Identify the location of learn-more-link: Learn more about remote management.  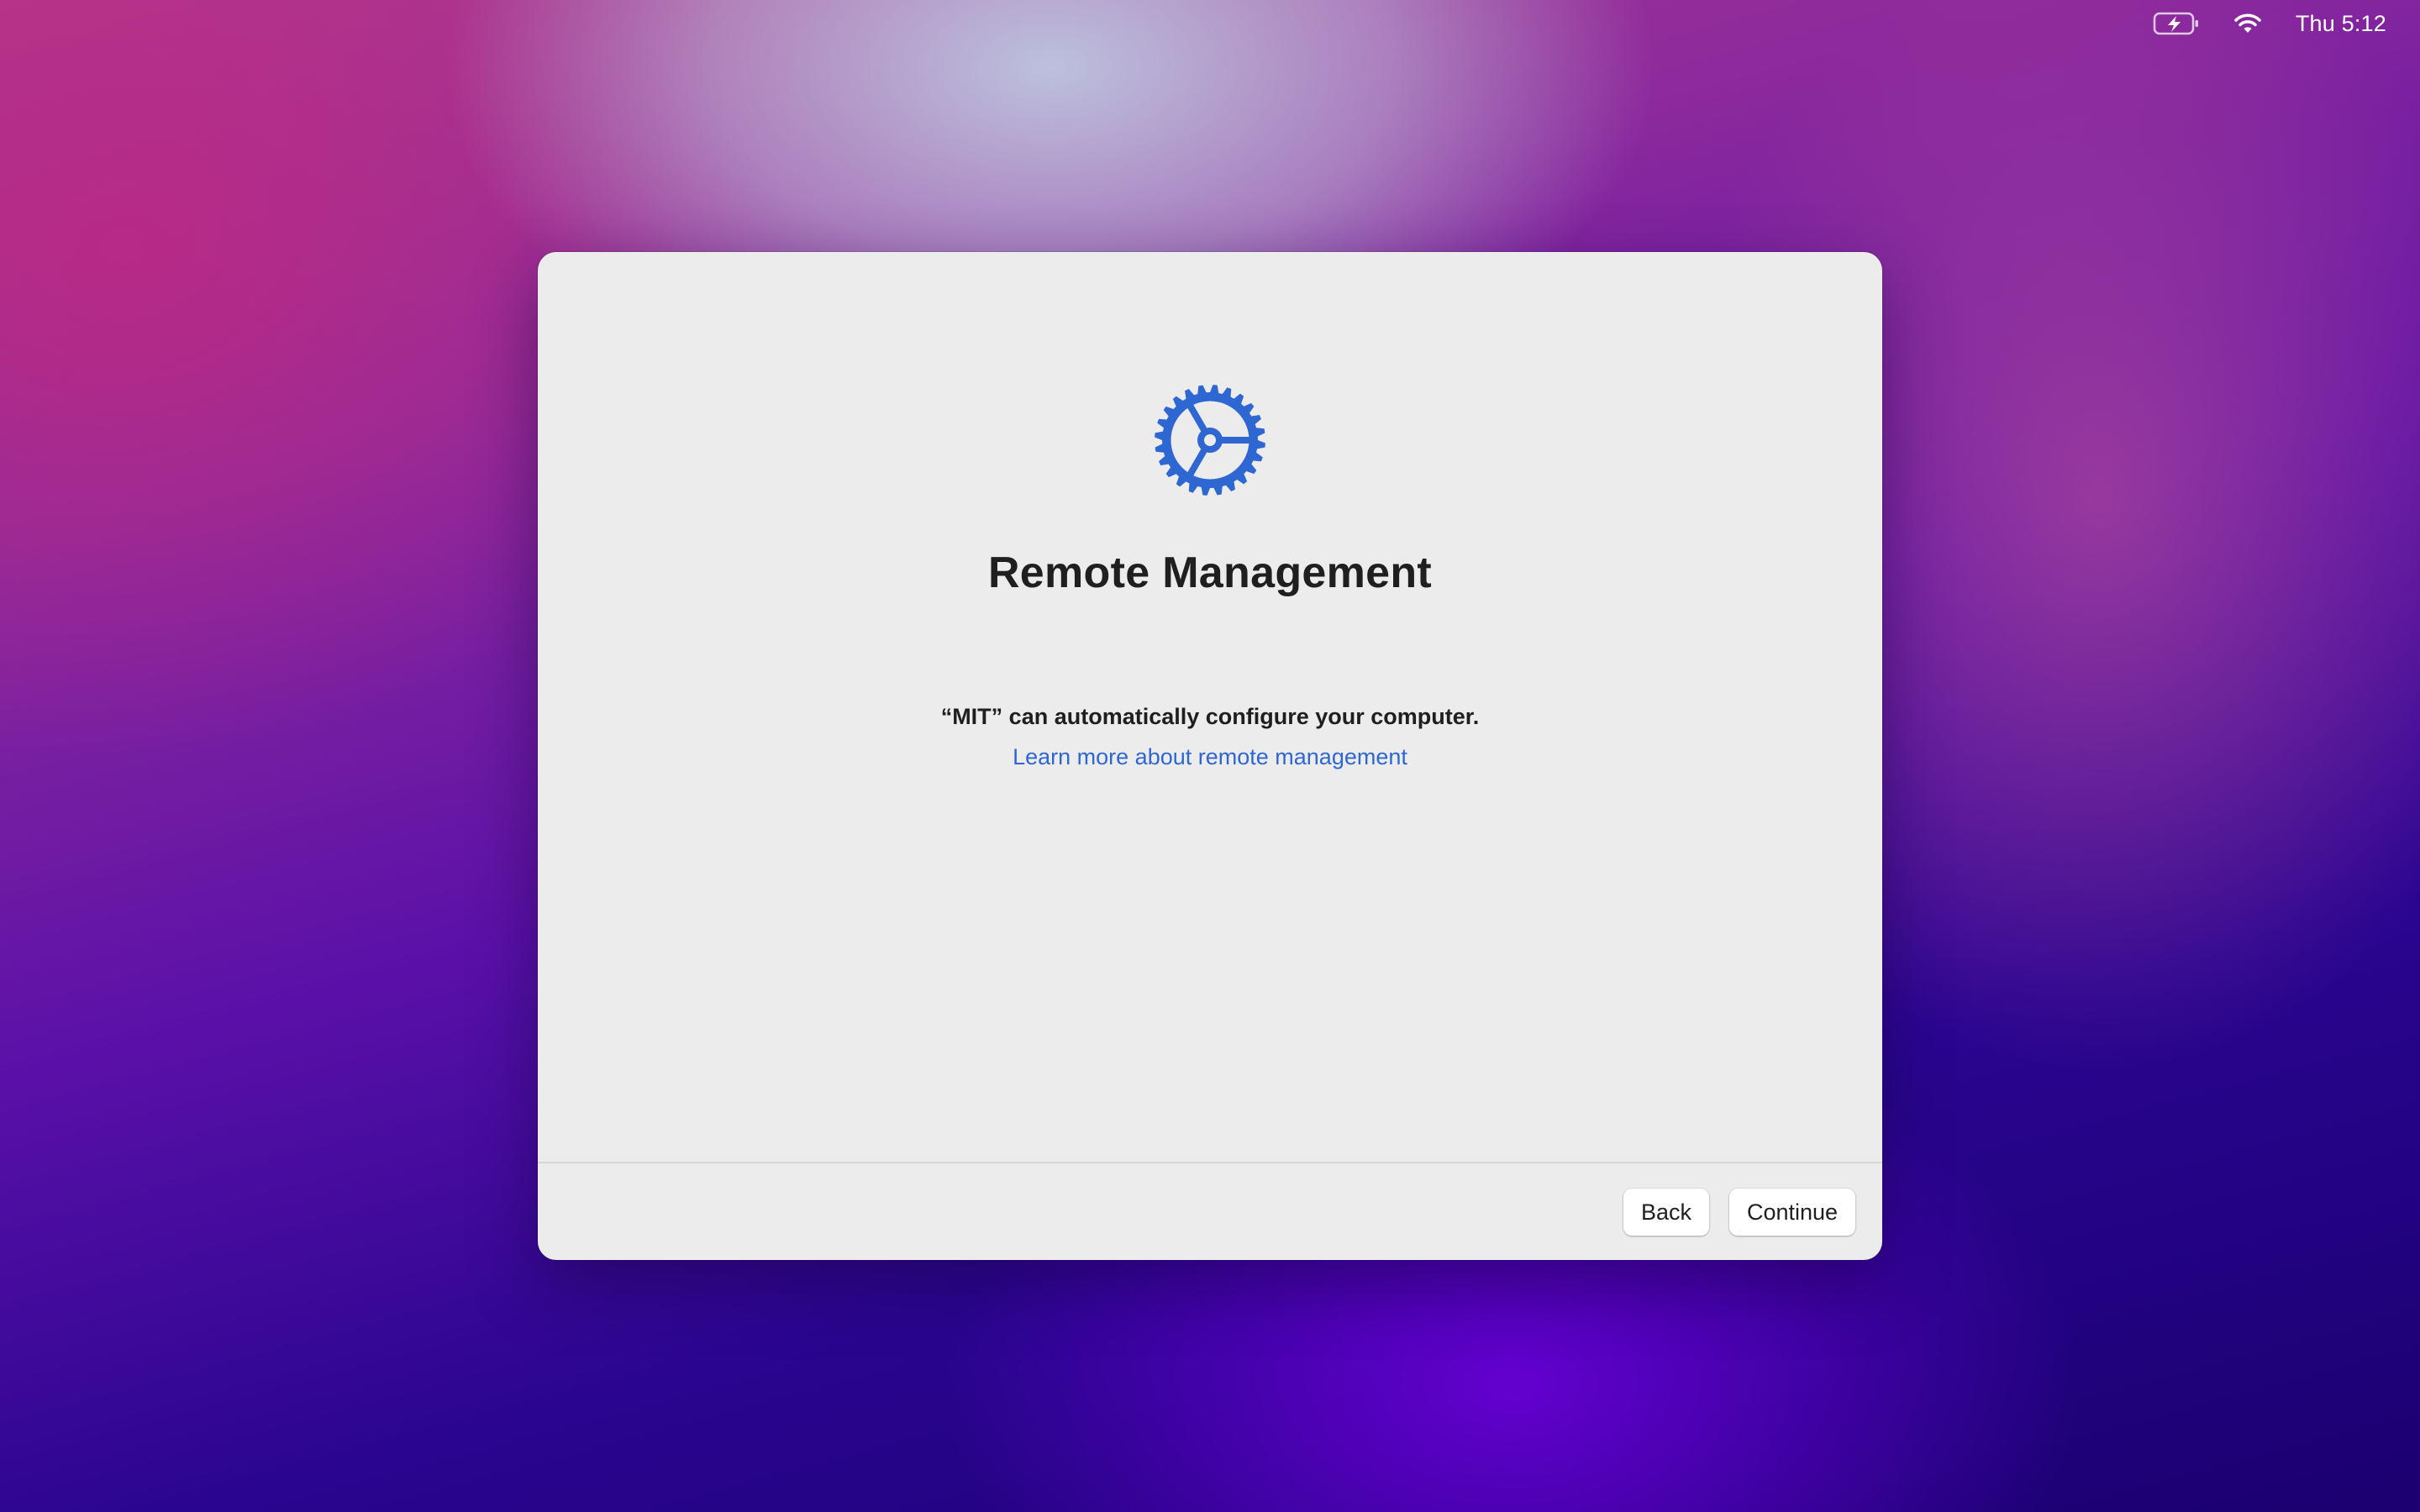
(1210, 757).